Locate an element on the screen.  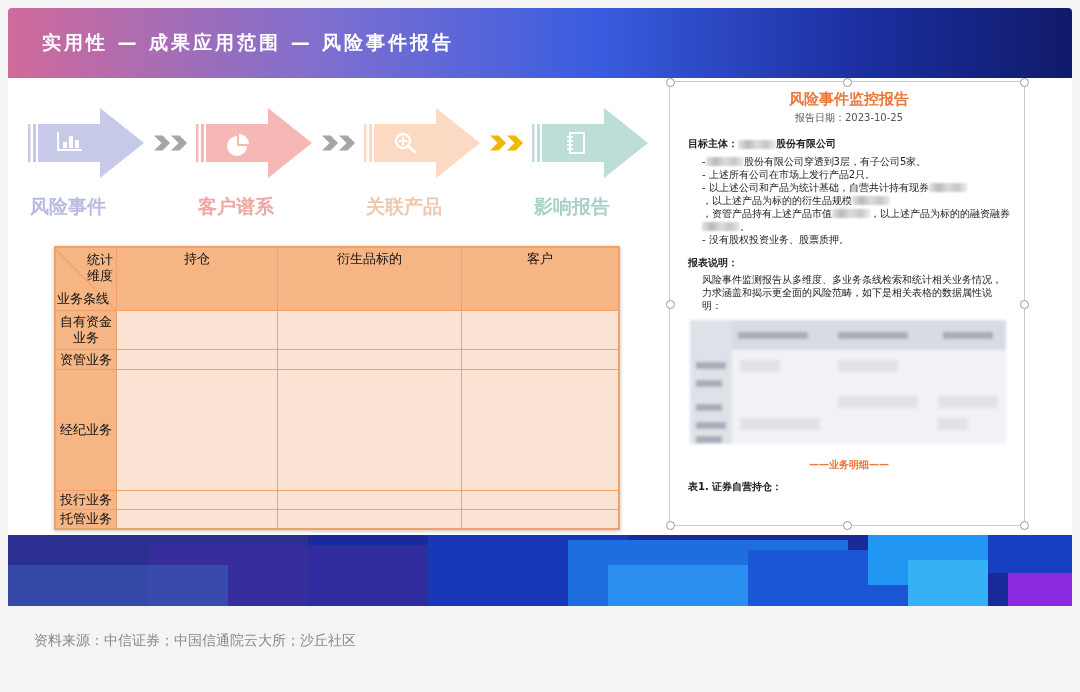
pie-chart-icon is located at coordinates (238, 145).